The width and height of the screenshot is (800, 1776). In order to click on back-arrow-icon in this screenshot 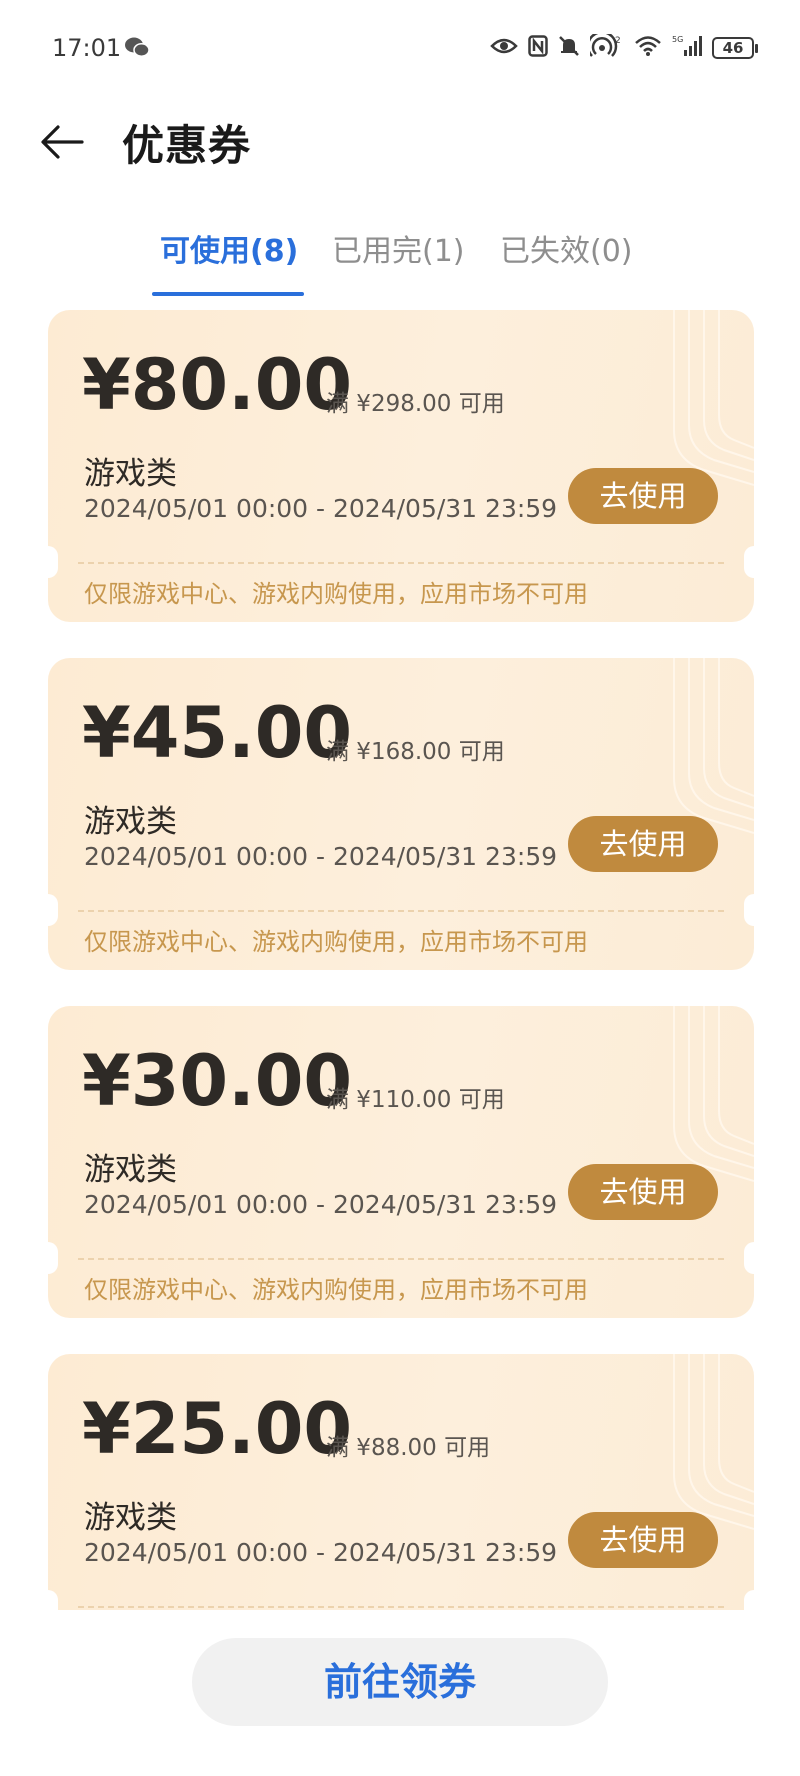, I will do `click(62, 142)`.